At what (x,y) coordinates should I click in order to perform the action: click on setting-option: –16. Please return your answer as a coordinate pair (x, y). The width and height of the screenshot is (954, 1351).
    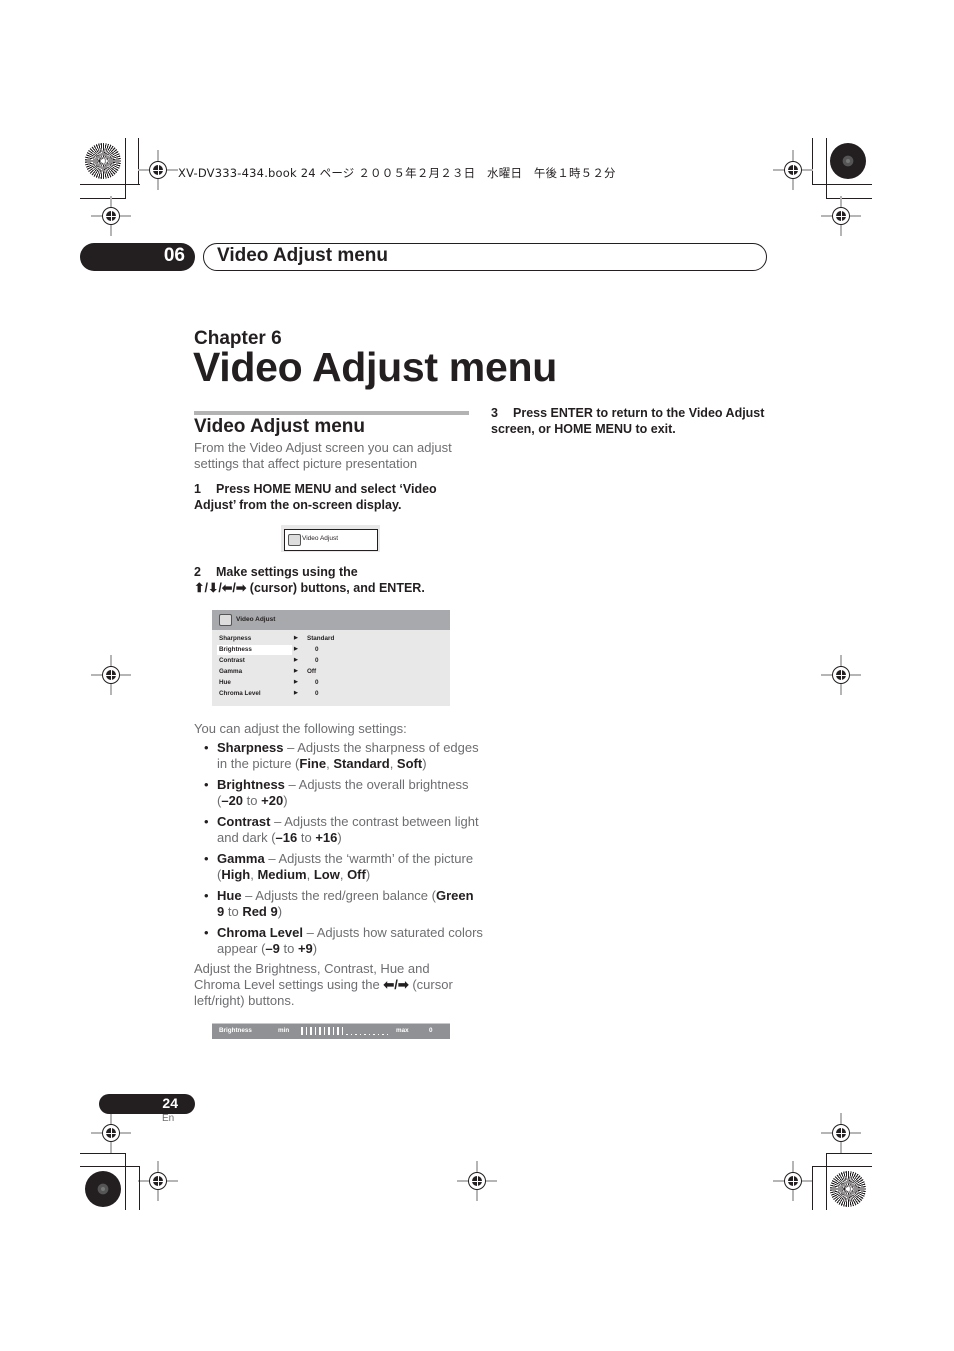
    Looking at the image, I should click on (286, 837).